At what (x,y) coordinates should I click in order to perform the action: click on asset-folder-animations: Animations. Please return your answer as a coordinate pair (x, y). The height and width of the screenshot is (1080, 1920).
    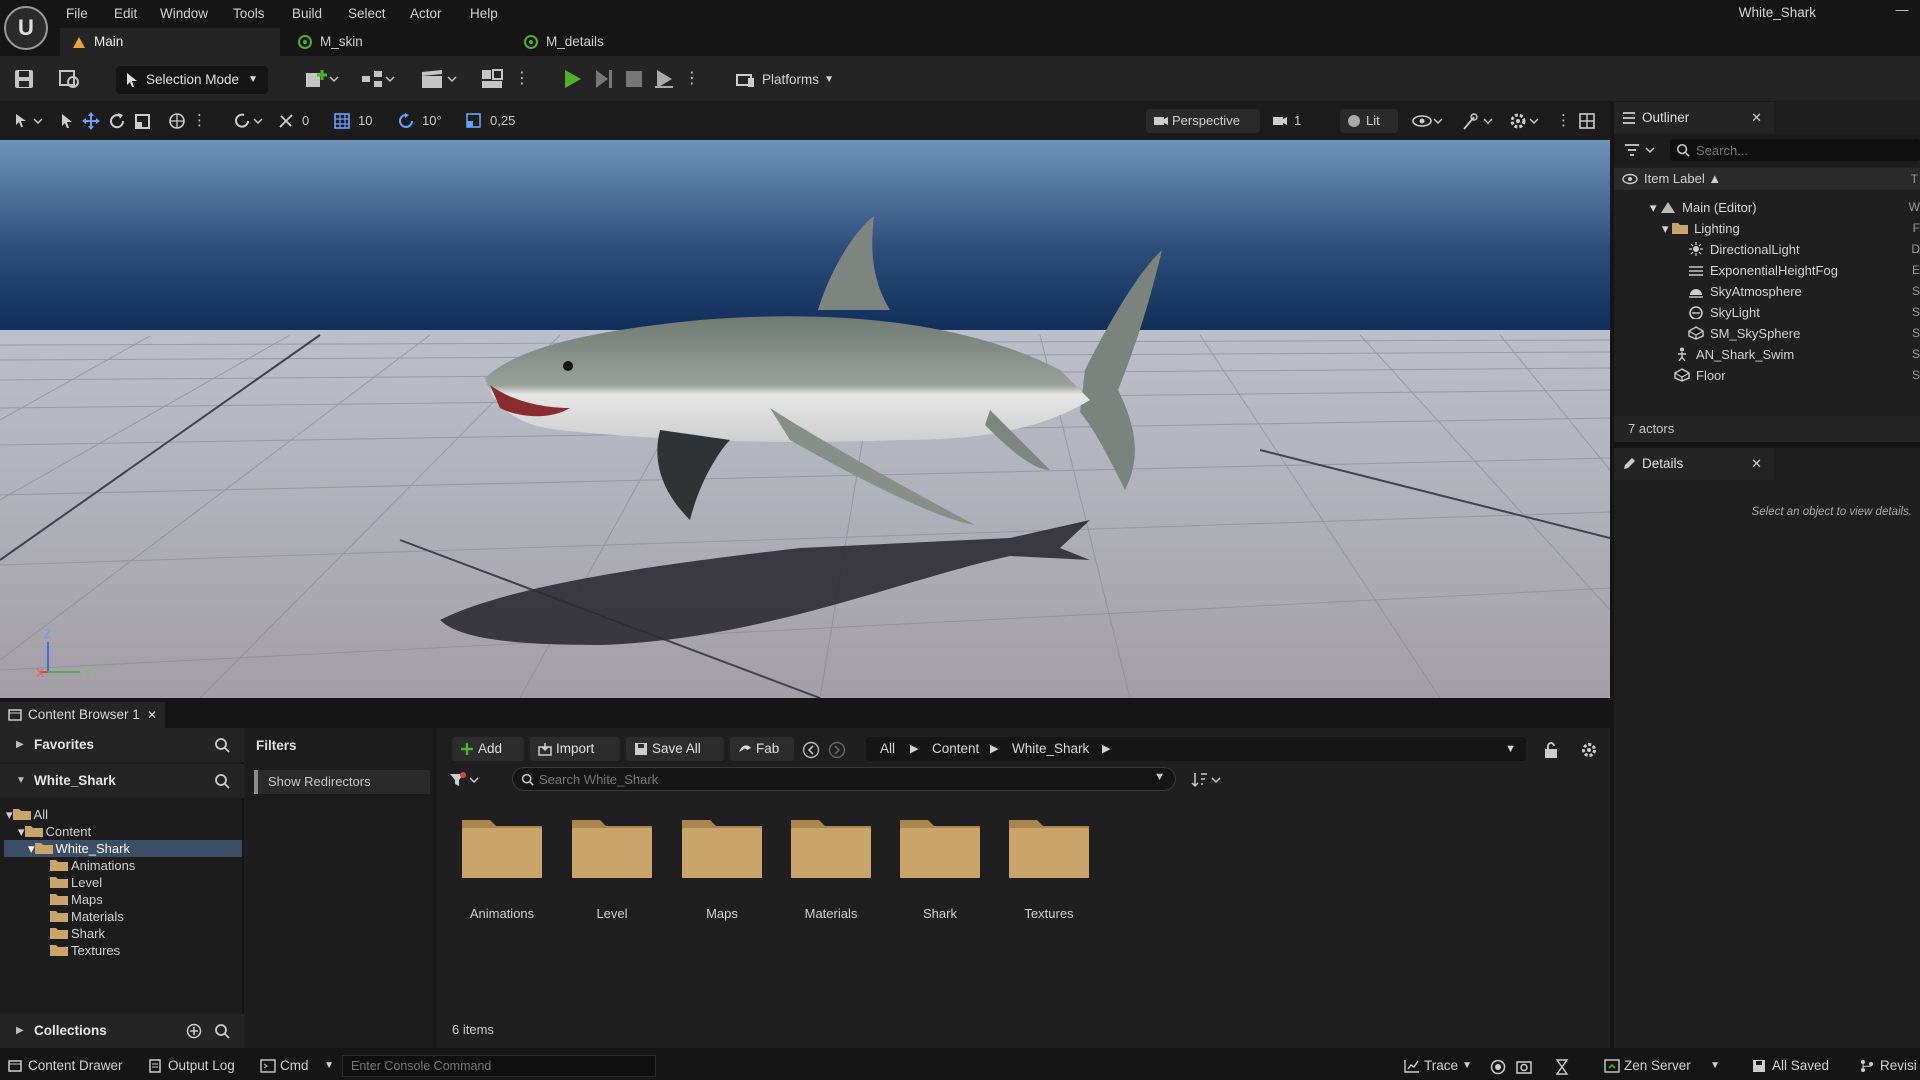
    Looking at the image, I should click on (502, 871).